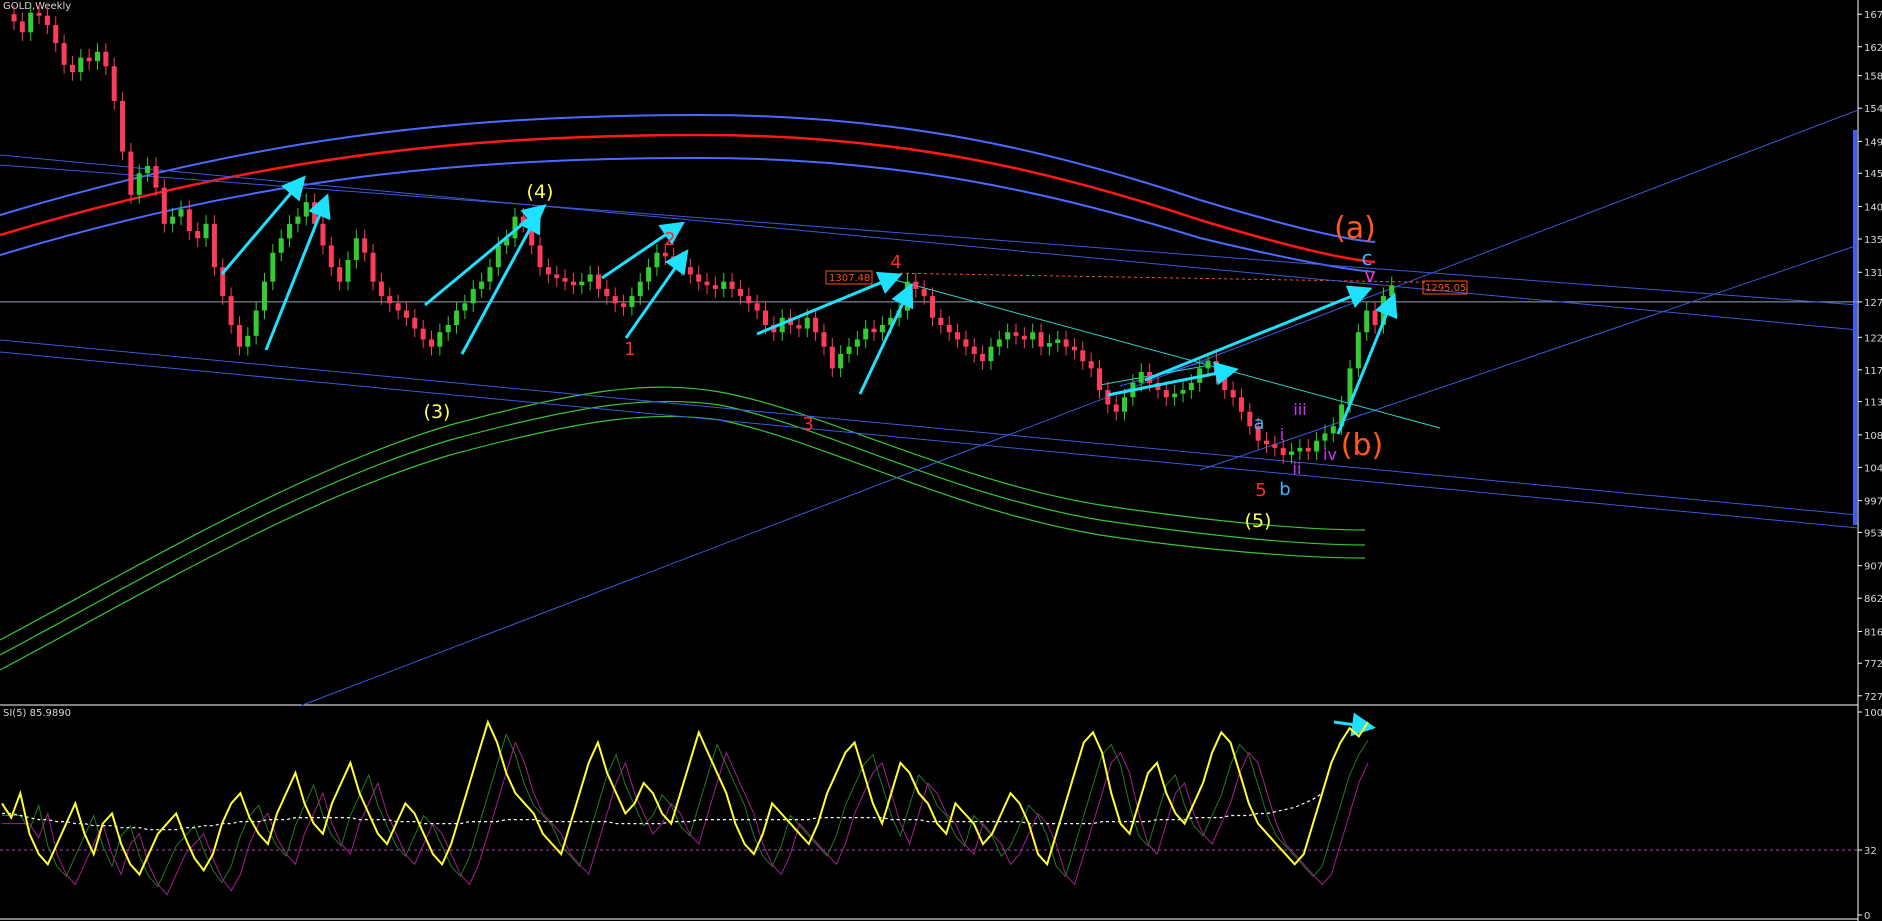 This screenshot has height=921, width=1882. I want to click on axis-tick-label: 1313, so click(1873, 273).